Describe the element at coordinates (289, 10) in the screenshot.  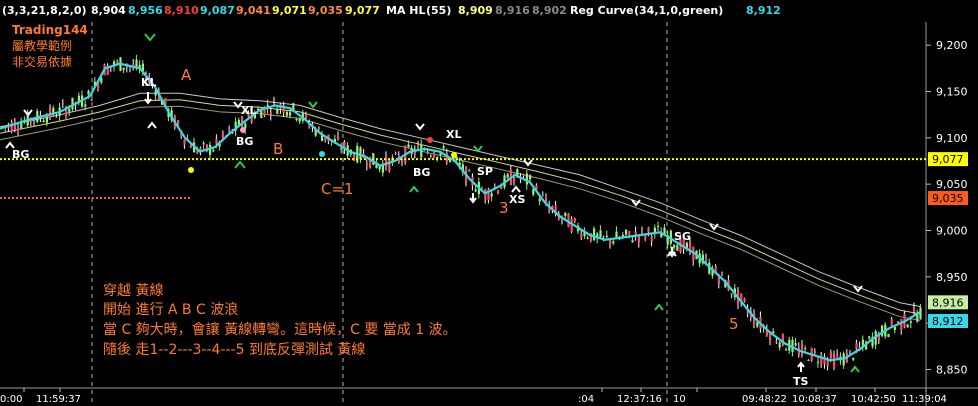
I see `header-item-value: 9,071` at that location.